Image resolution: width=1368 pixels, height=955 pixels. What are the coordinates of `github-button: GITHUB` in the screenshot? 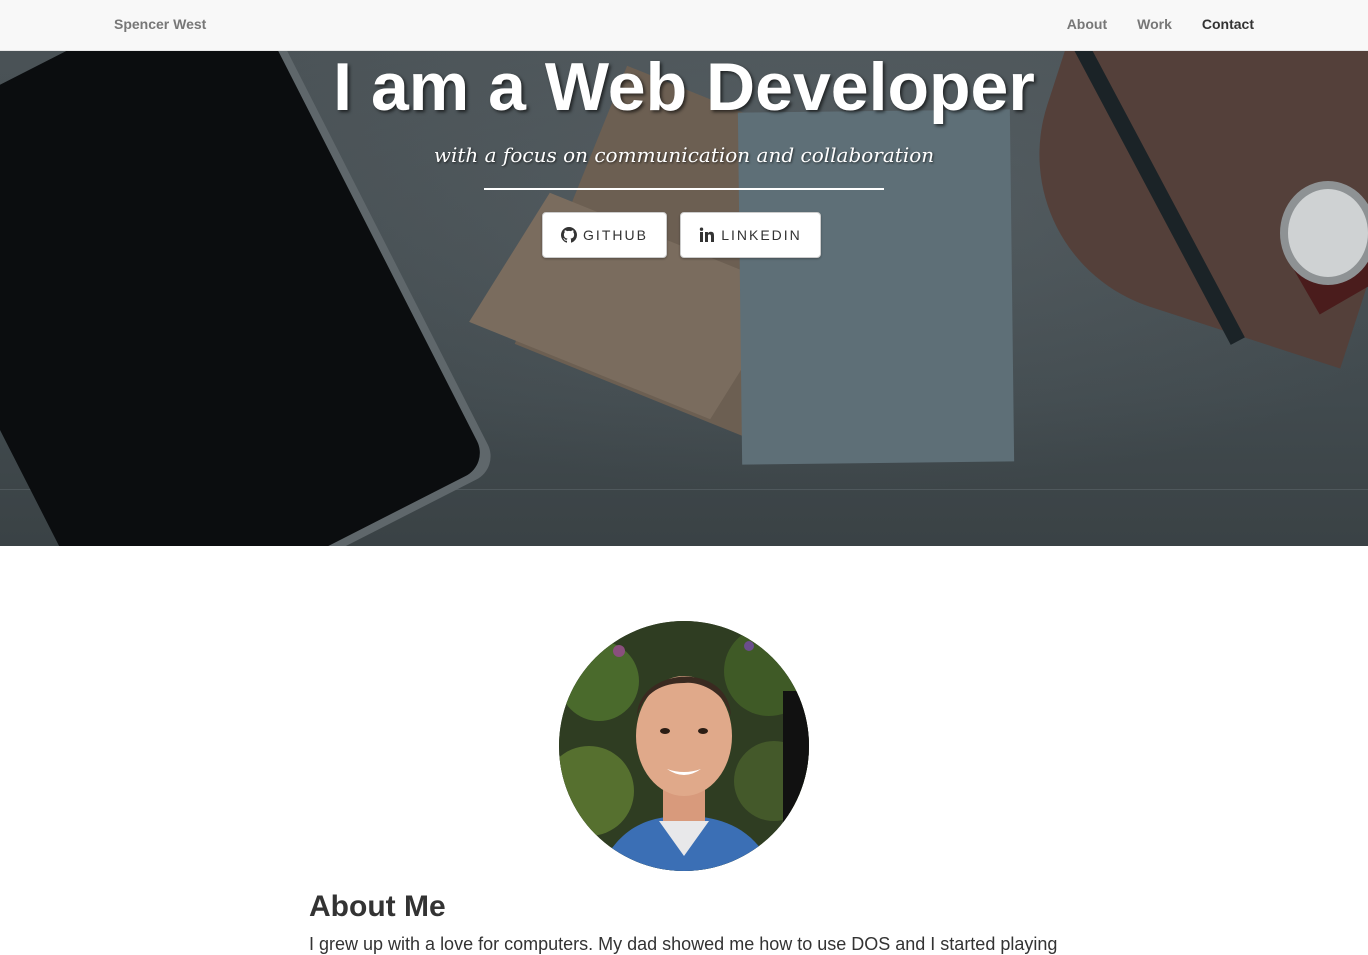 It's located at (604, 235).